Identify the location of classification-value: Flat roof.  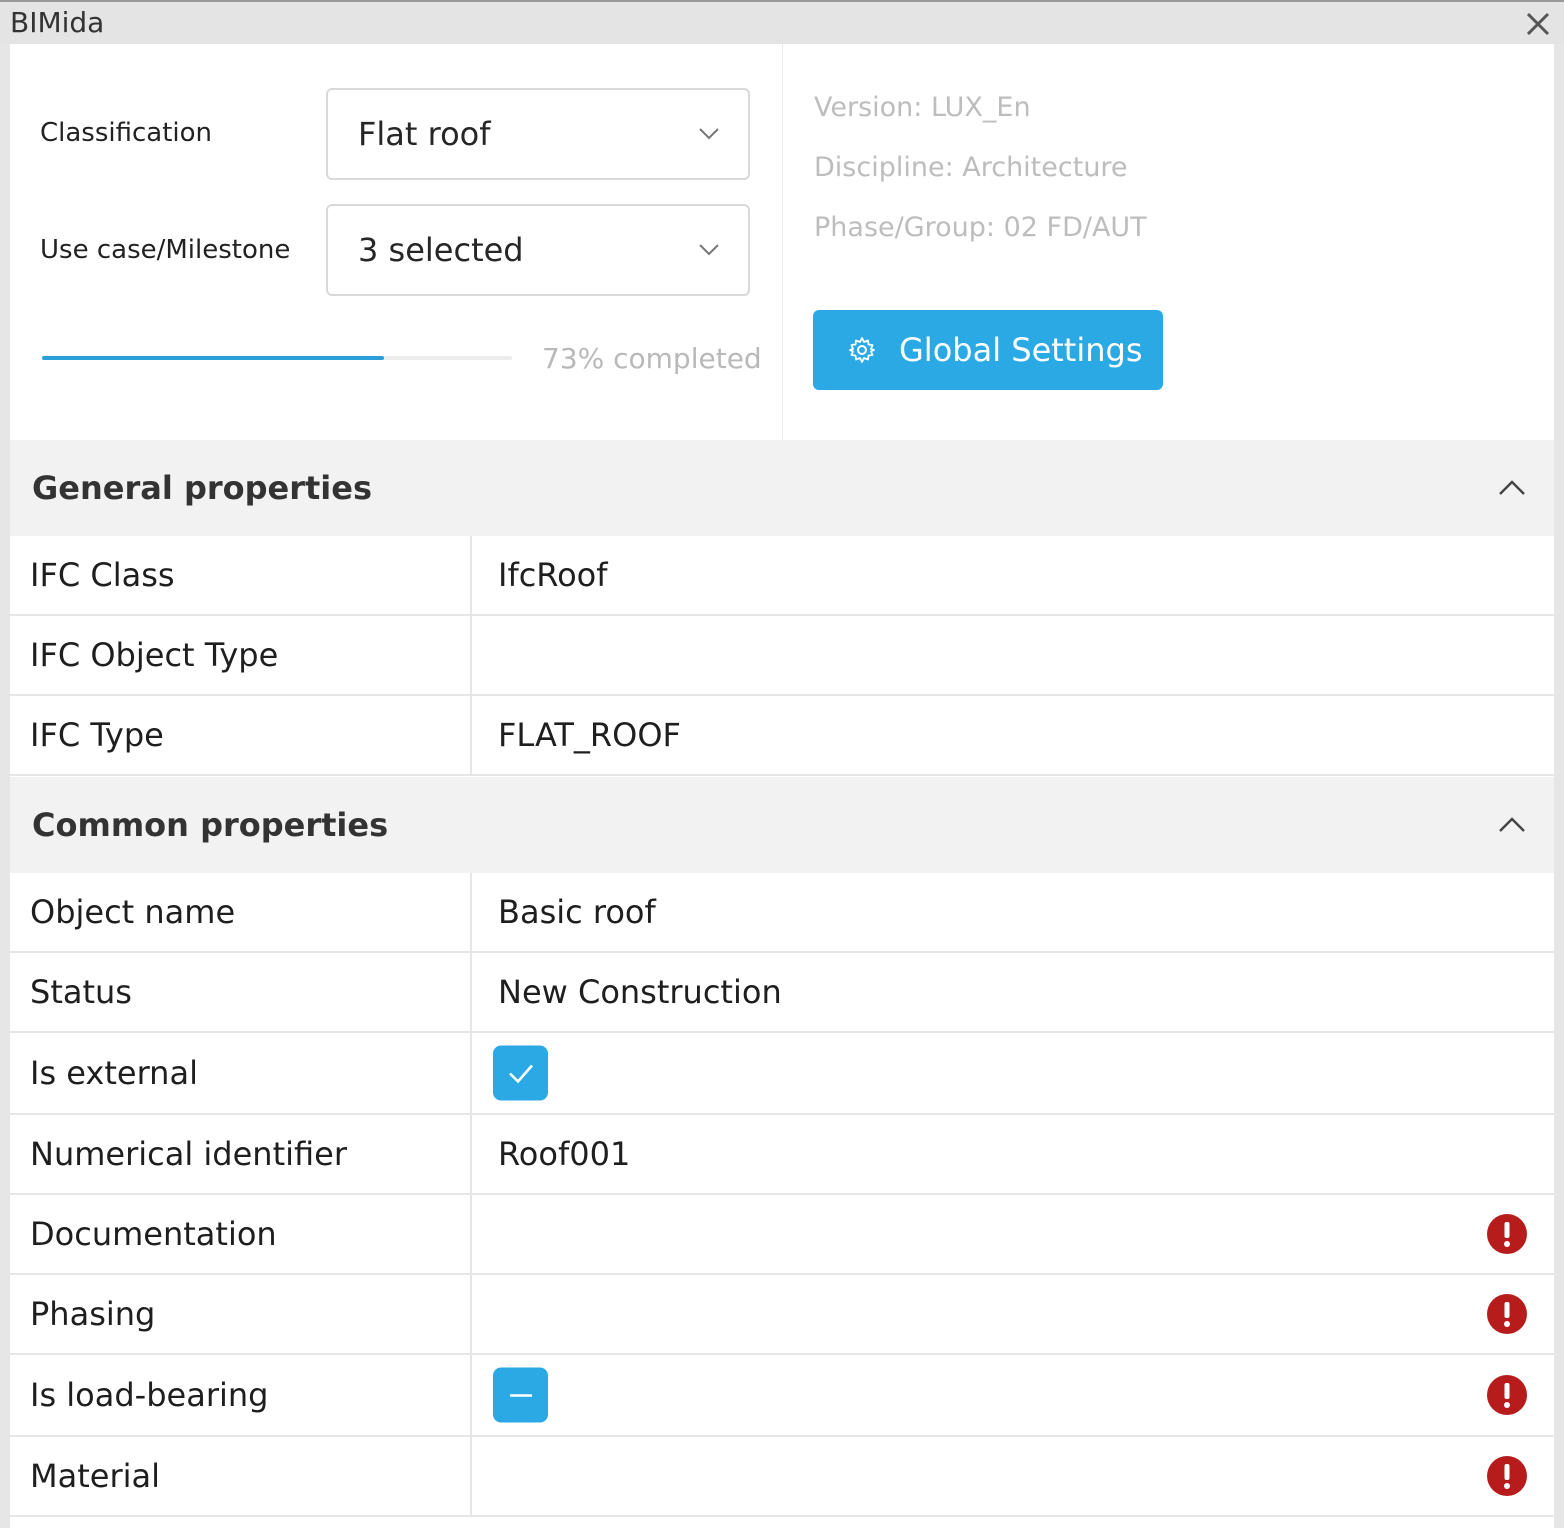
(424, 134).